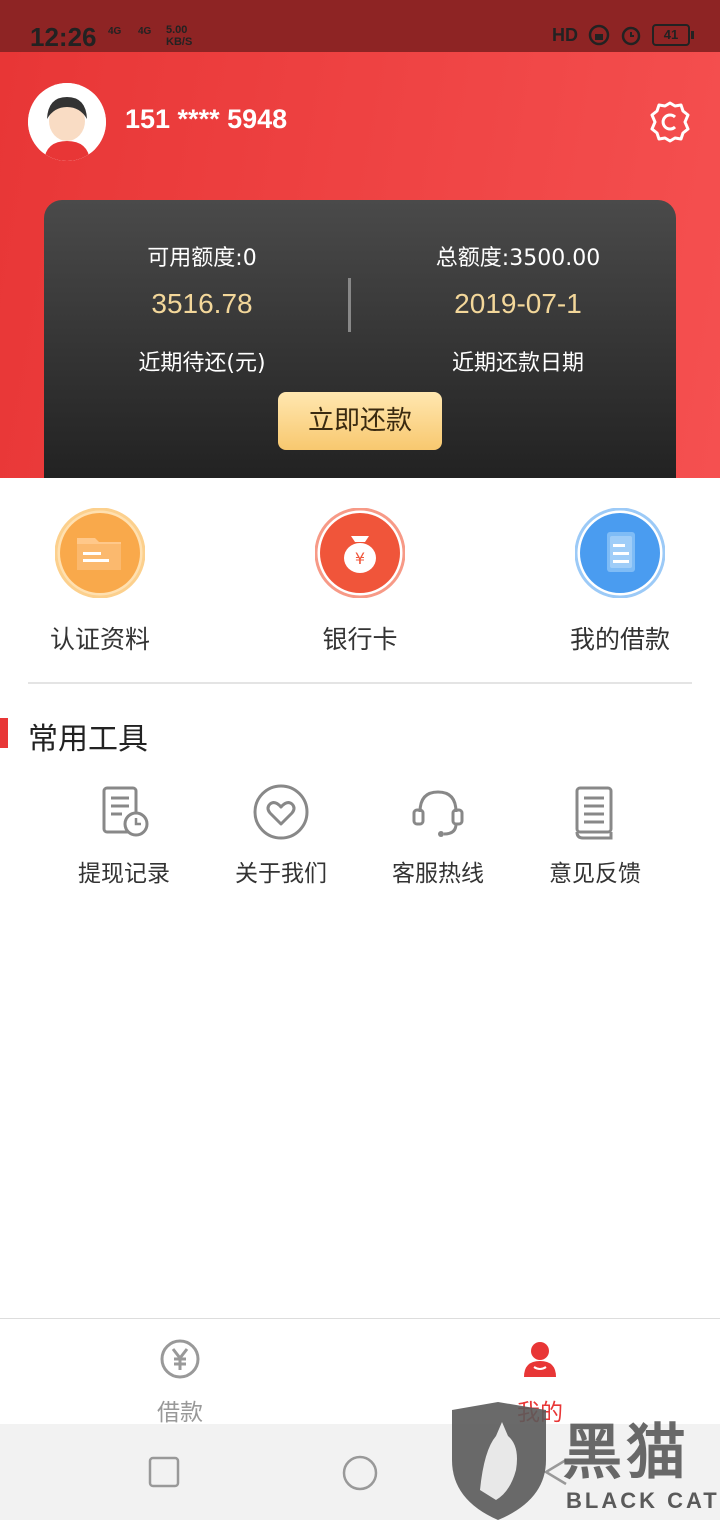 Image resolution: width=720 pixels, height=1520 pixels. I want to click on heart-icon, so click(281, 812).